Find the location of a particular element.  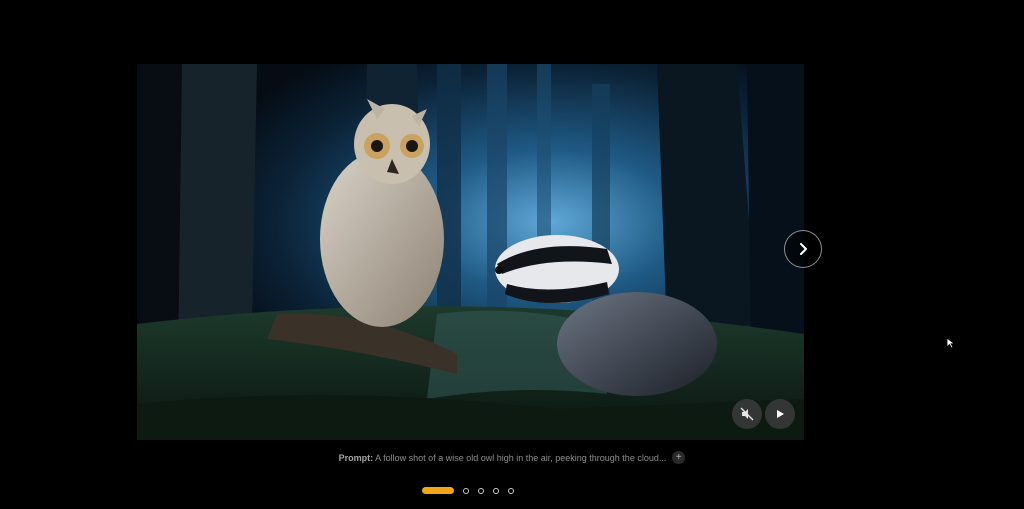

mute-button is located at coordinates (747, 414).